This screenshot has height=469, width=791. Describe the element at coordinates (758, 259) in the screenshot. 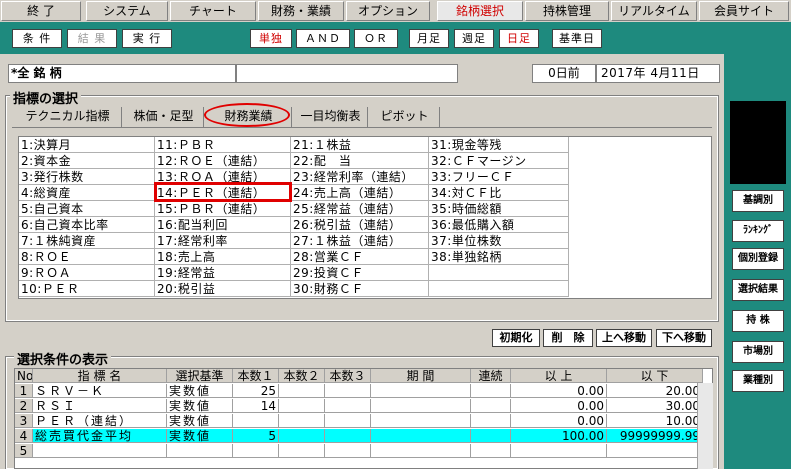

I see `individual-register-button: 個別登録` at that location.